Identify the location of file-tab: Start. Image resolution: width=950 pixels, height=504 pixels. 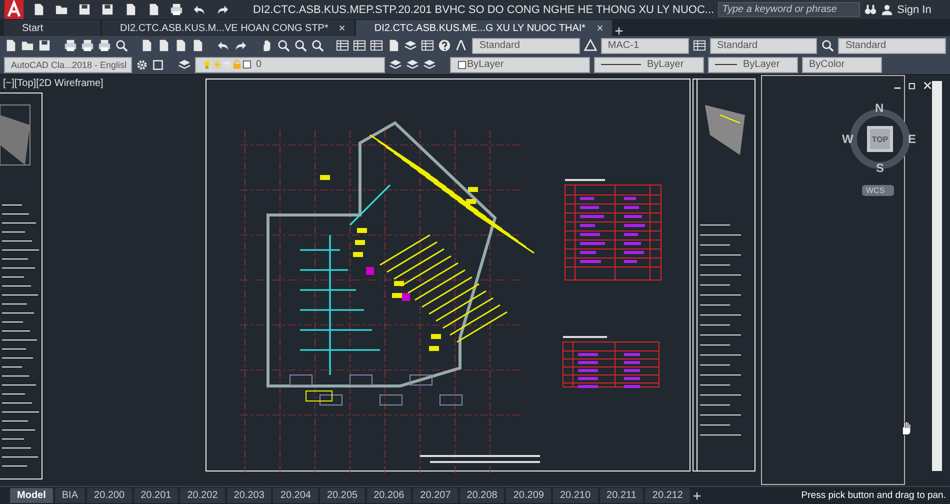
(52, 28).